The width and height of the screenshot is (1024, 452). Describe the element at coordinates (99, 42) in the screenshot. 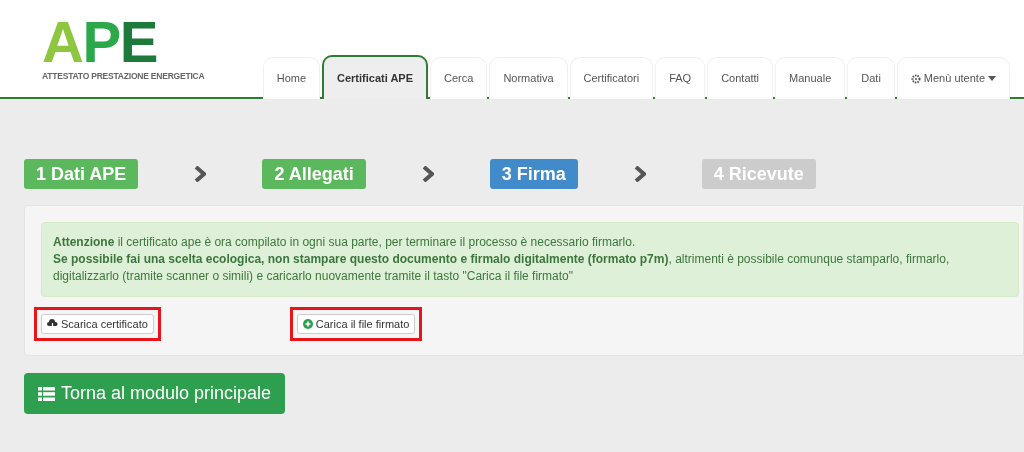

I see `logo-title: APE` at that location.